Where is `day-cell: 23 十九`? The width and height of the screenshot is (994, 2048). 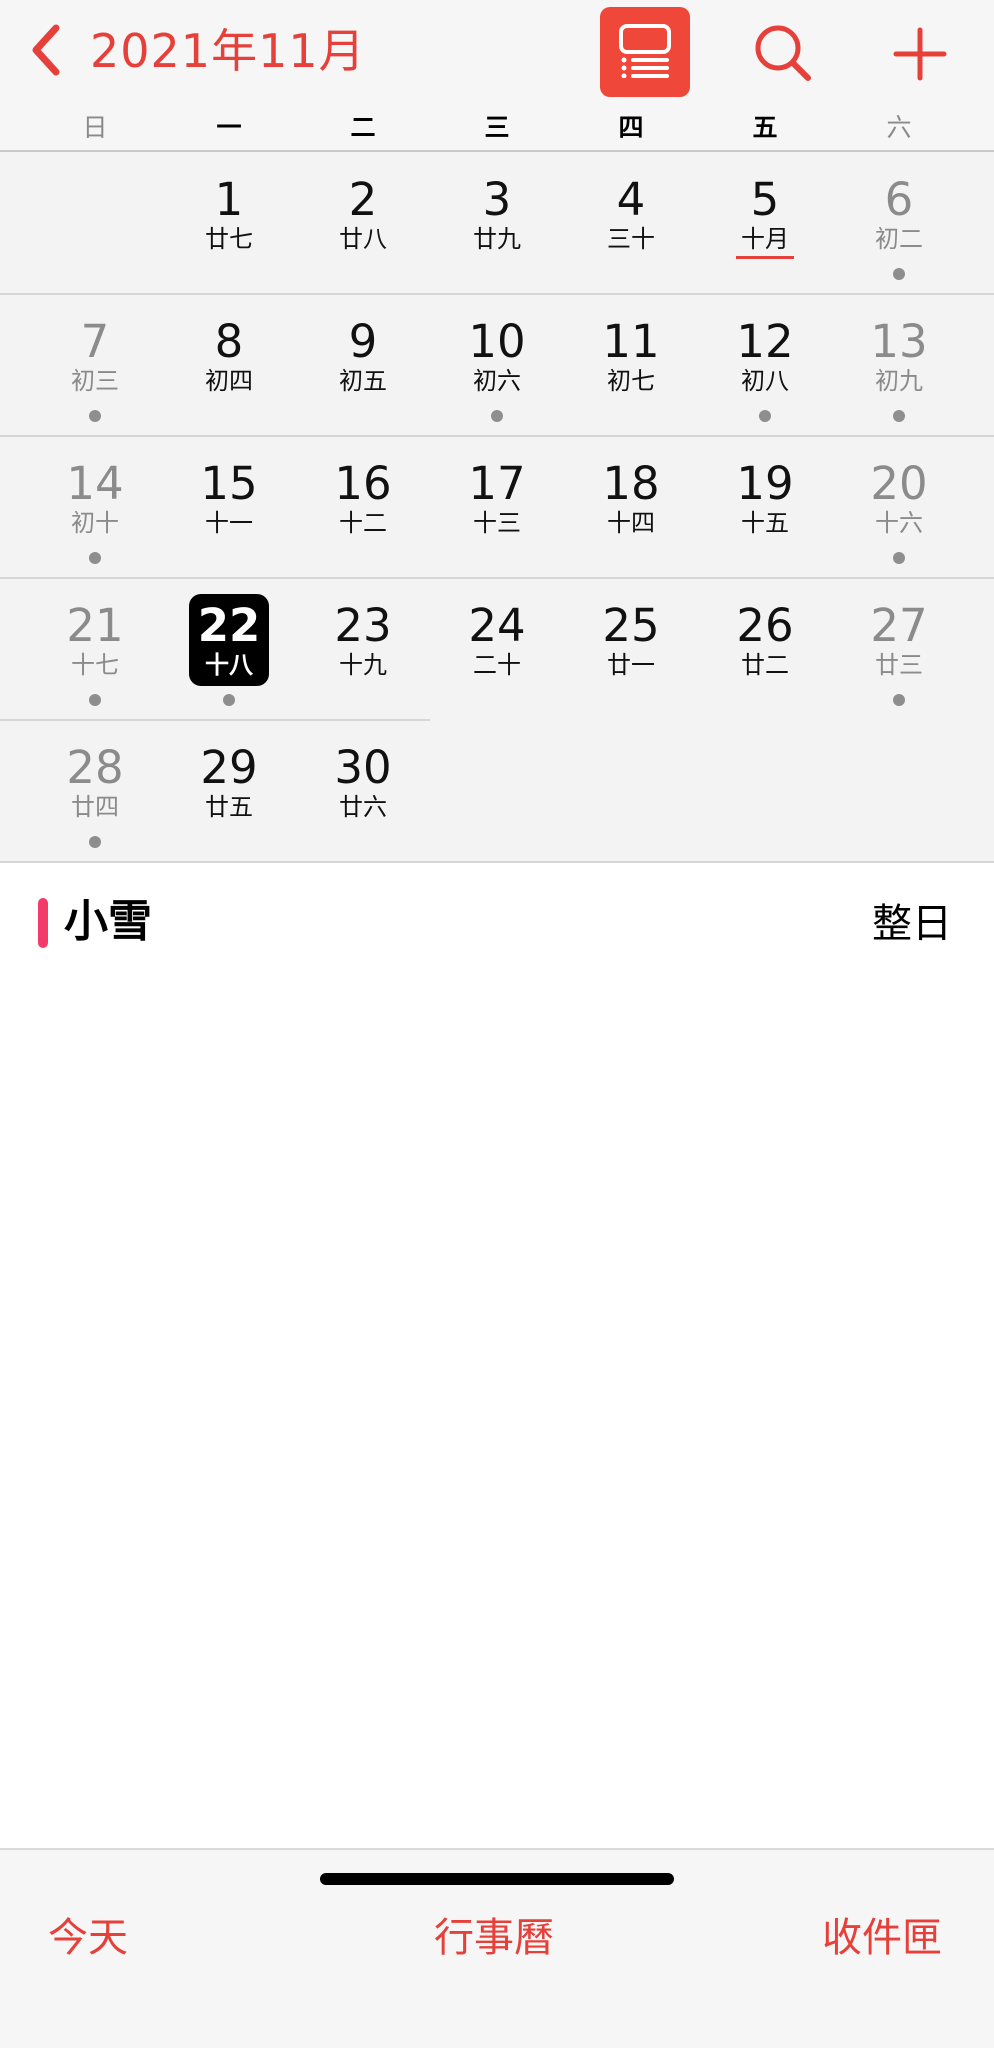 day-cell: 23 十九 is located at coordinates (363, 649).